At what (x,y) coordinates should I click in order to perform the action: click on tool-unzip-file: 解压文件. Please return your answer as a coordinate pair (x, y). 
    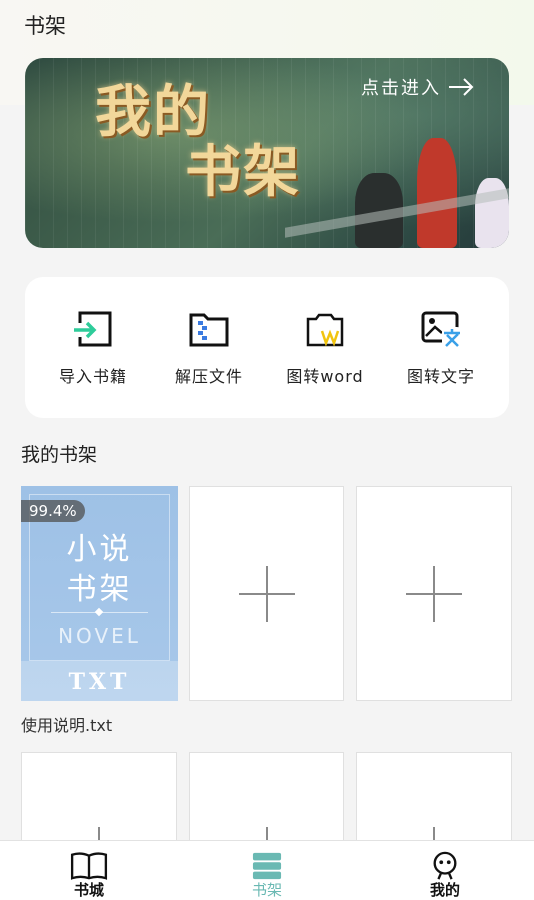
    Looking at the image, I should click on (209, 348).